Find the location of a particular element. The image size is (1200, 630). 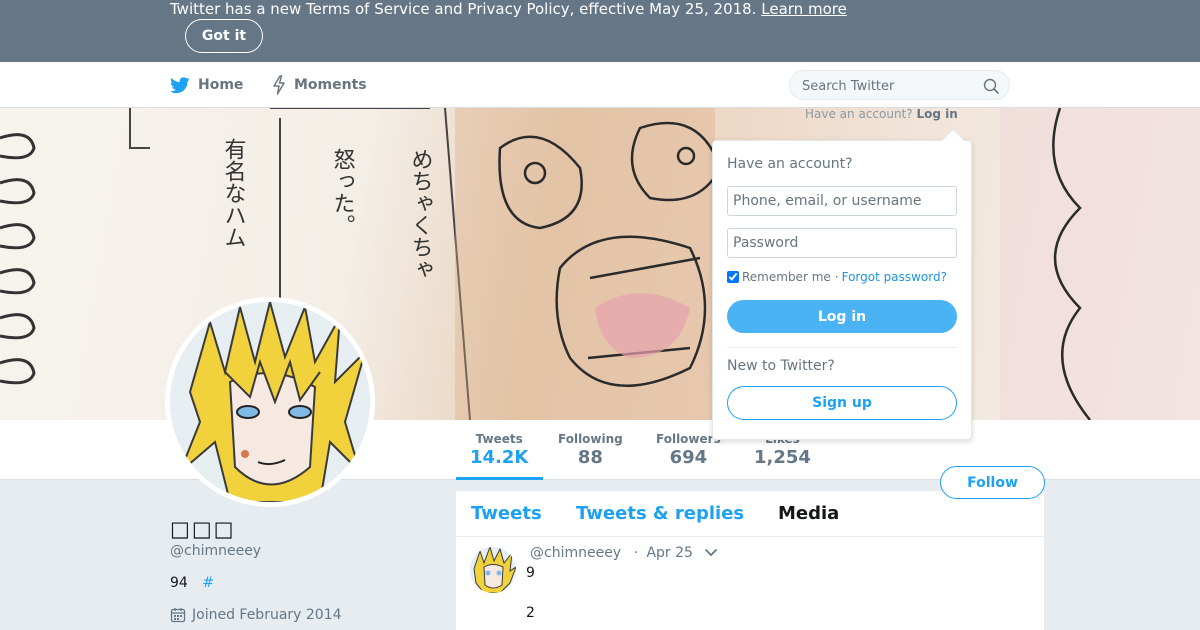

forgot-password-link: Forgot password? is located at coordinates (894, 277).